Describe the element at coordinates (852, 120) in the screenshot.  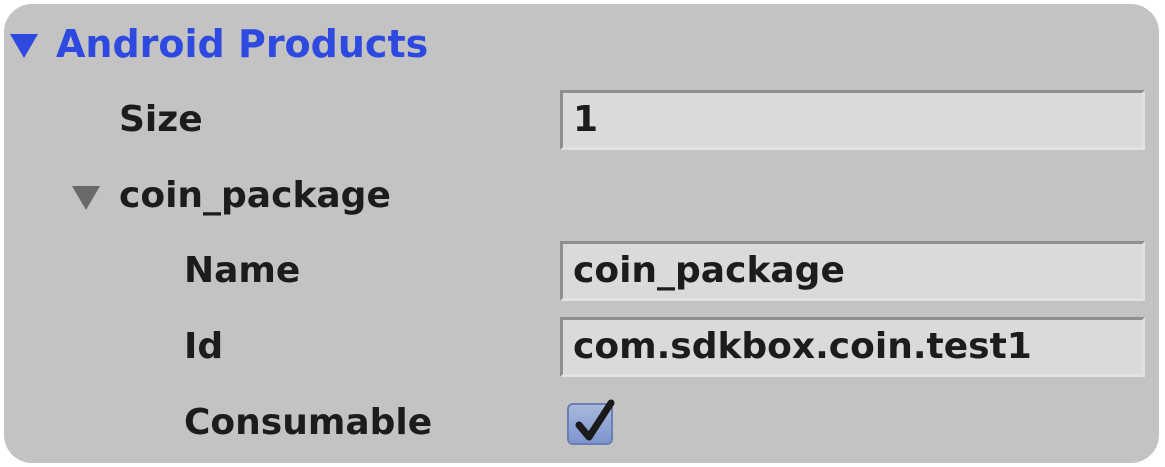
I see `size-field: 1` at that location.